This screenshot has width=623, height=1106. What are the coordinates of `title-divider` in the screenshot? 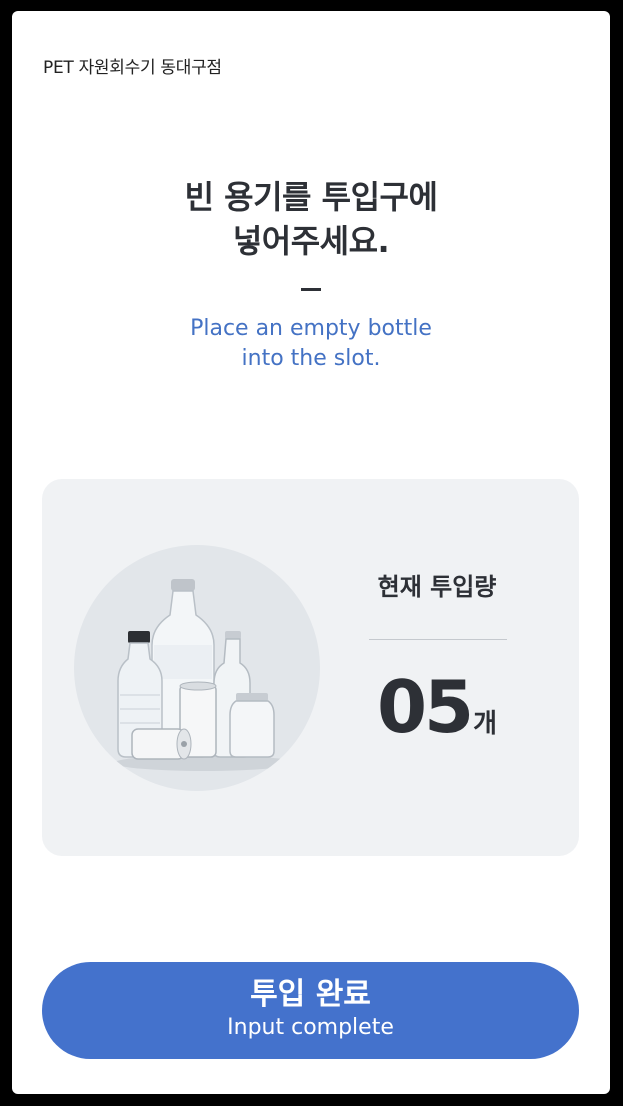 It's located at (311, 289).